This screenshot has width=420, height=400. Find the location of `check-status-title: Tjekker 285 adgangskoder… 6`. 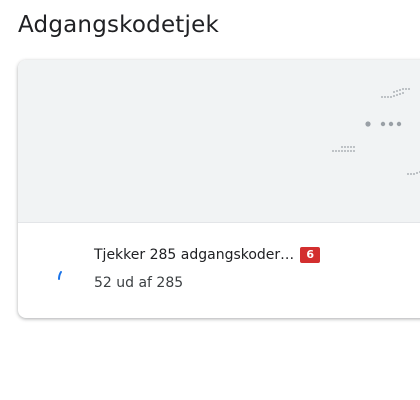

check-status-title: Tjekker 285 adgangskoder… 6 is located at coordinates (207, 255).